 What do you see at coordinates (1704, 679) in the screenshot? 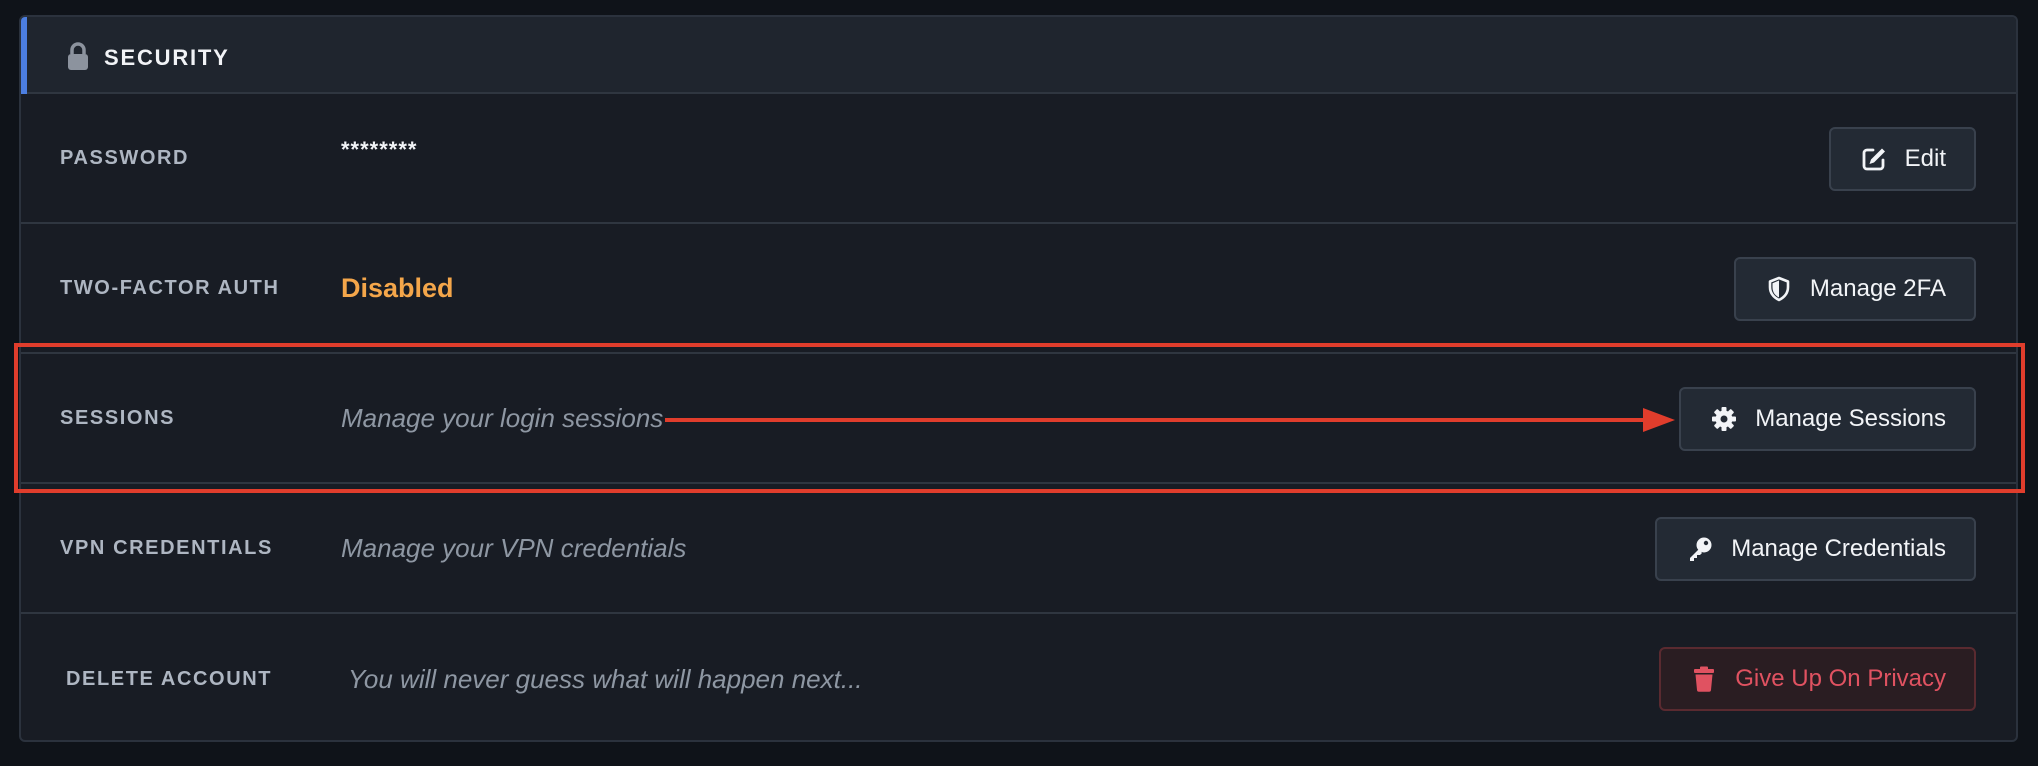
I see `trash-icon` at bounding box center [1704, 679].